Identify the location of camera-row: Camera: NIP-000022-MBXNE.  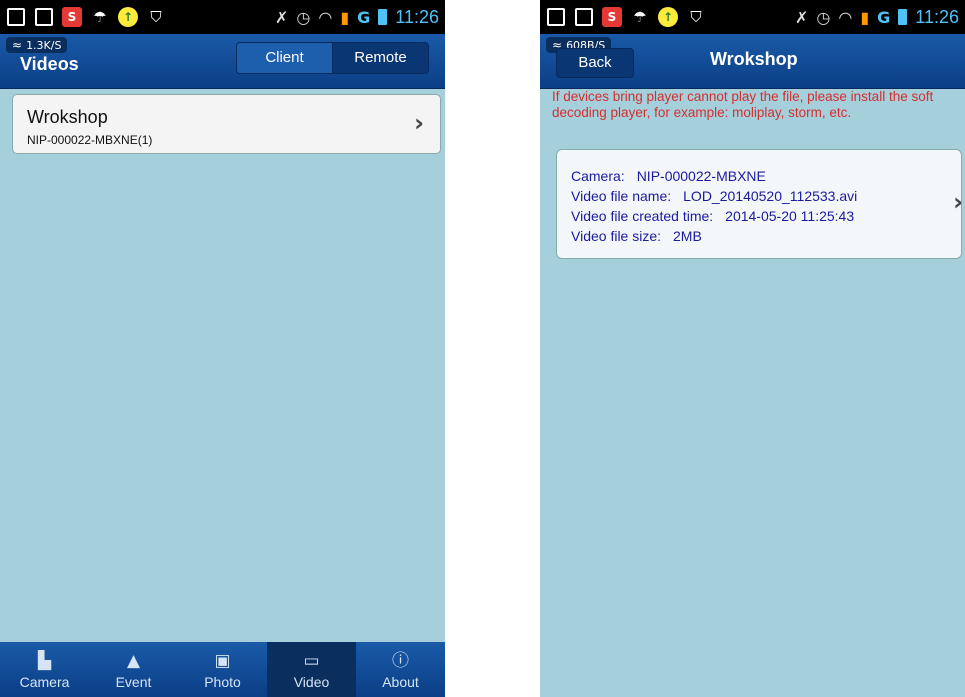
(668, 176).